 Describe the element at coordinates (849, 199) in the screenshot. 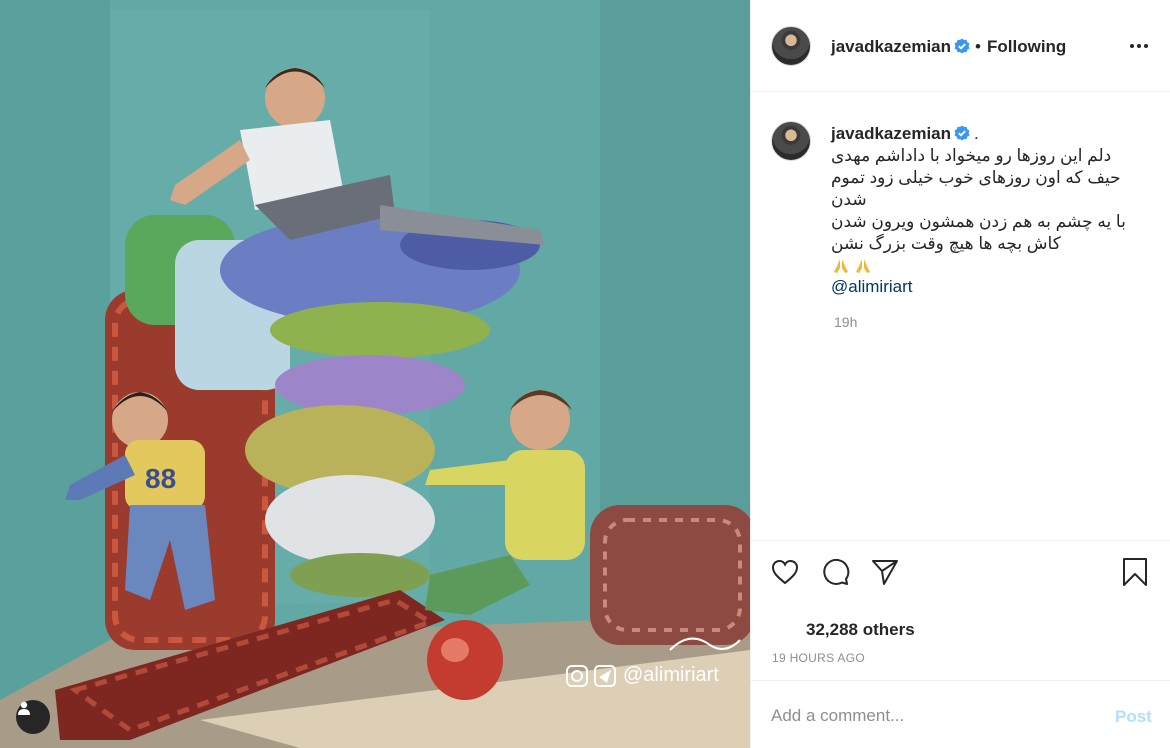

I see `caption-line: شدن` at that location.